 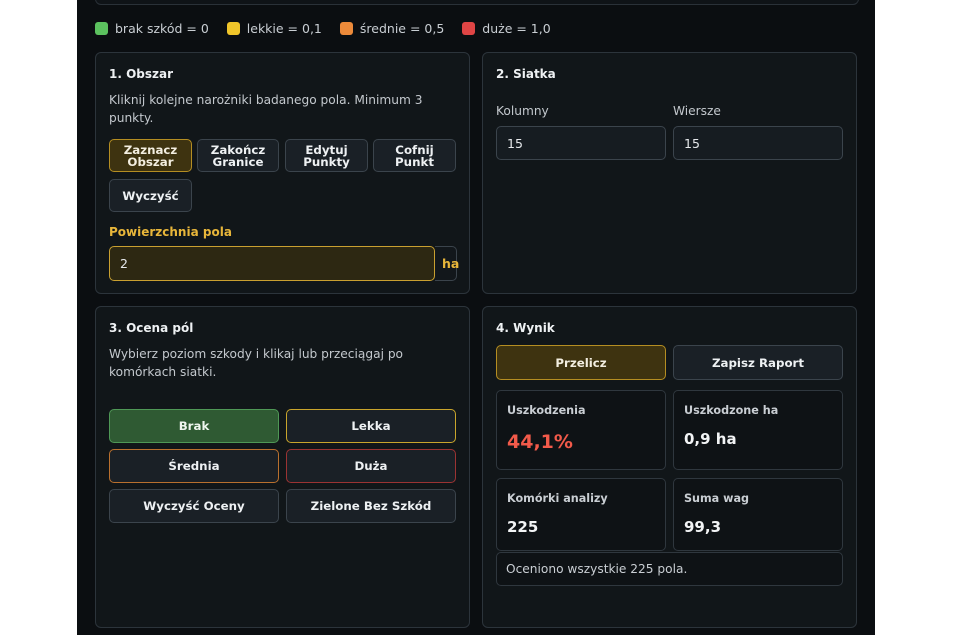 What do you see at coordinates (697, 111) in the screenshot?
I see `rows-label: Wiersze` at bounding box center [697, 111].